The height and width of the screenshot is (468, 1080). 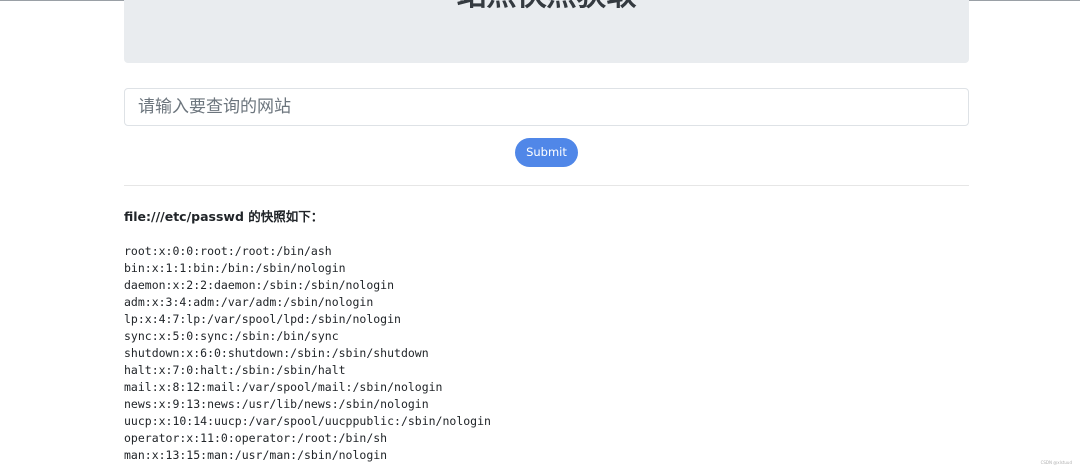 I want to click on header-jumbotron: 站点快照获取, so click(x=546, y=31).